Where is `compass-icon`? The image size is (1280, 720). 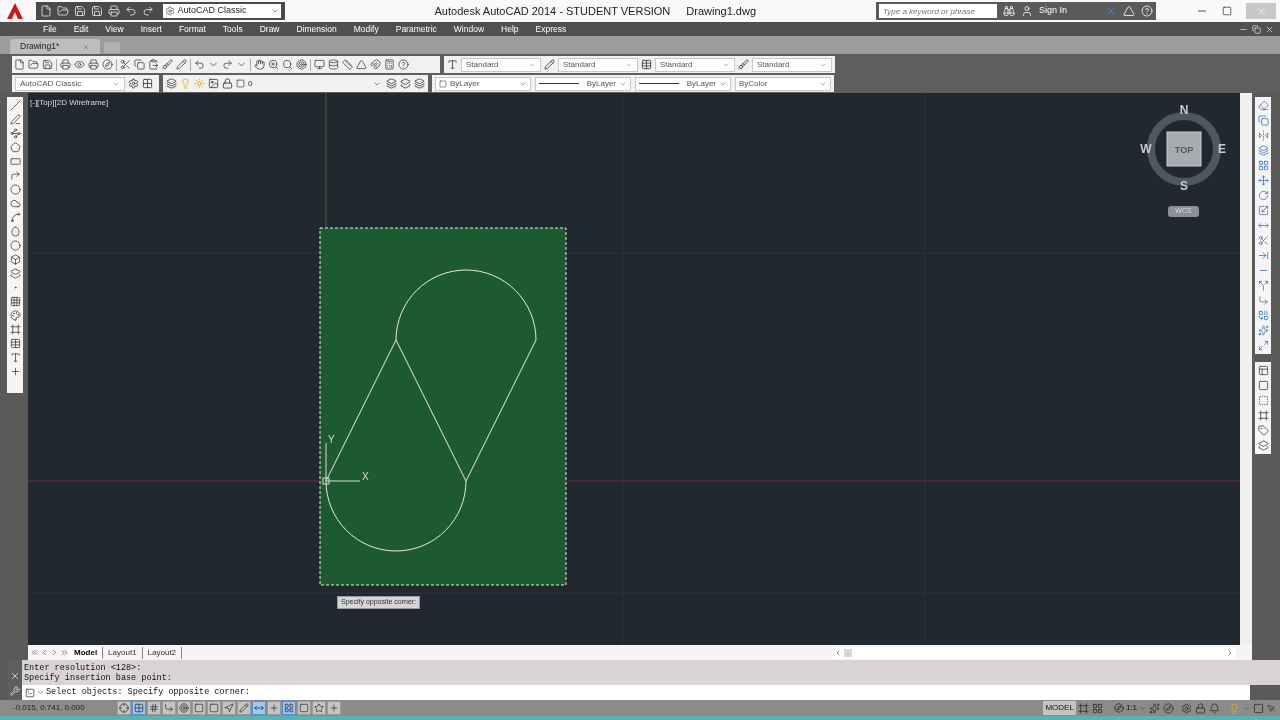 compass-icon is located at coordinates (1118, 708).